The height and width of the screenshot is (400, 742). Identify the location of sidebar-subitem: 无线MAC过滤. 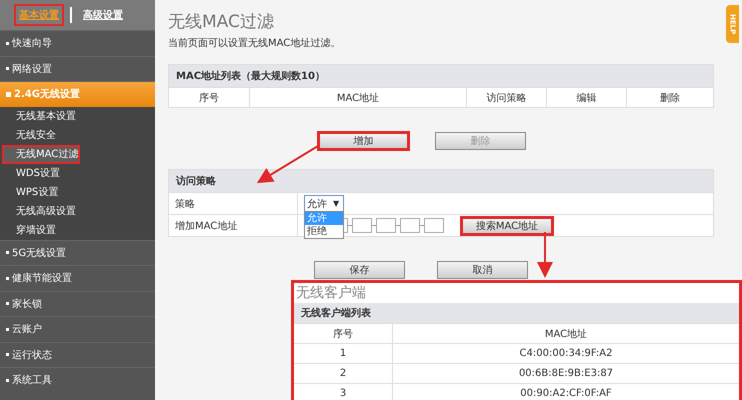
(41, 154).